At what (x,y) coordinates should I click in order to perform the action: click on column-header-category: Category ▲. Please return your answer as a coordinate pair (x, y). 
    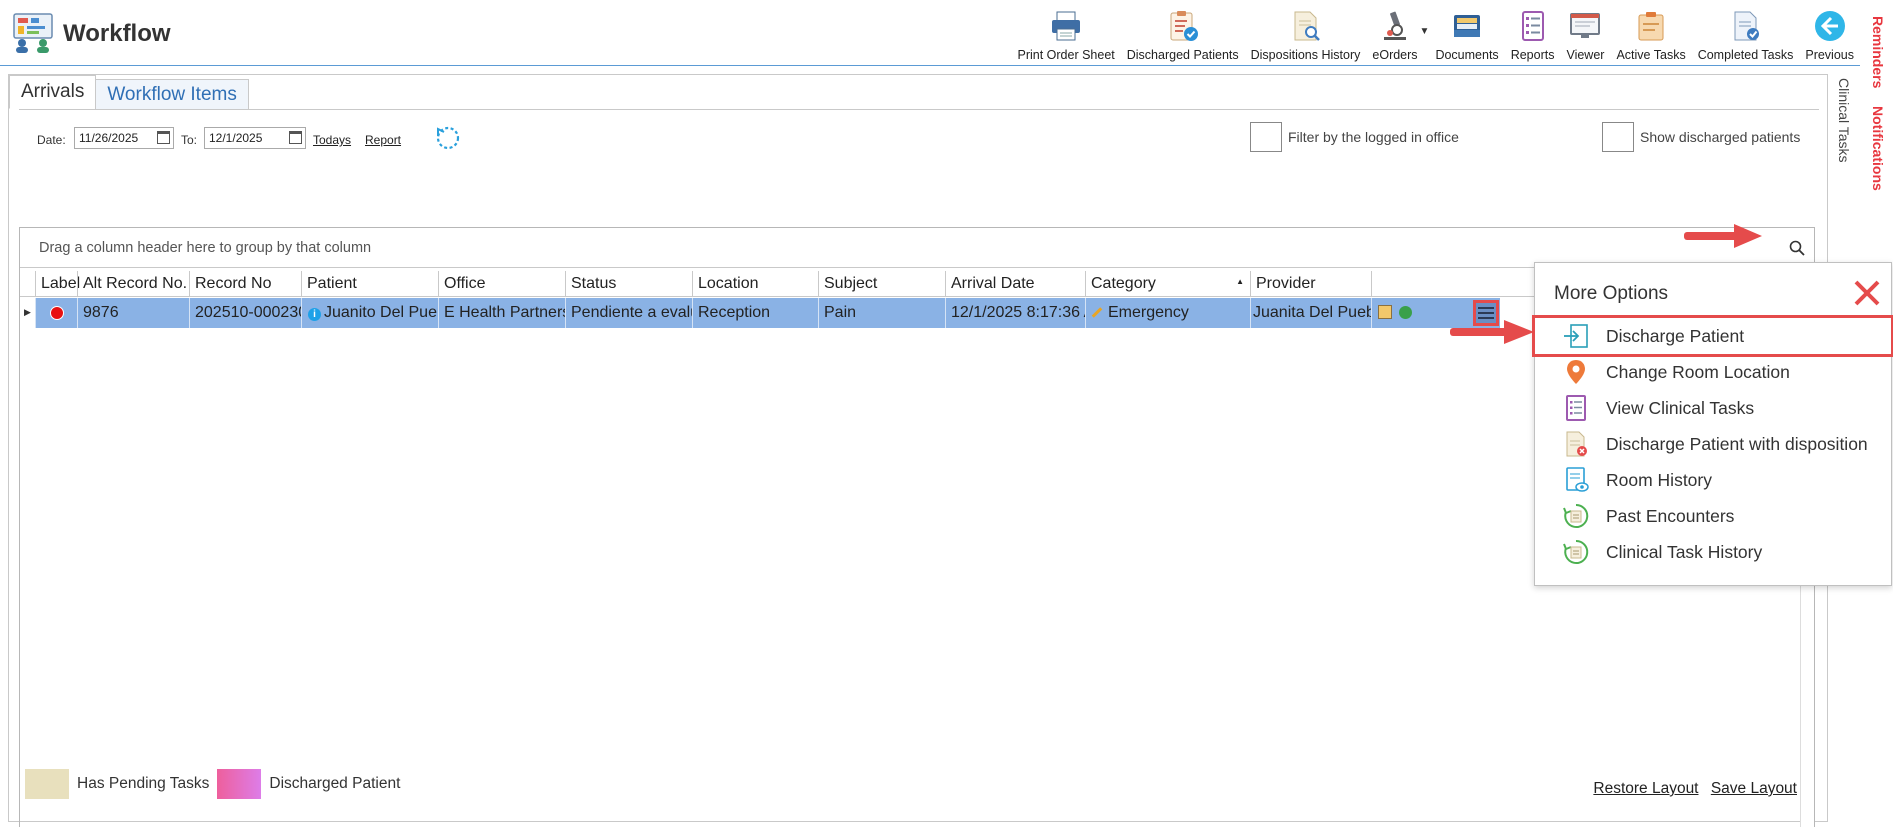
    Looking at the image, I should click on (1167, 284).